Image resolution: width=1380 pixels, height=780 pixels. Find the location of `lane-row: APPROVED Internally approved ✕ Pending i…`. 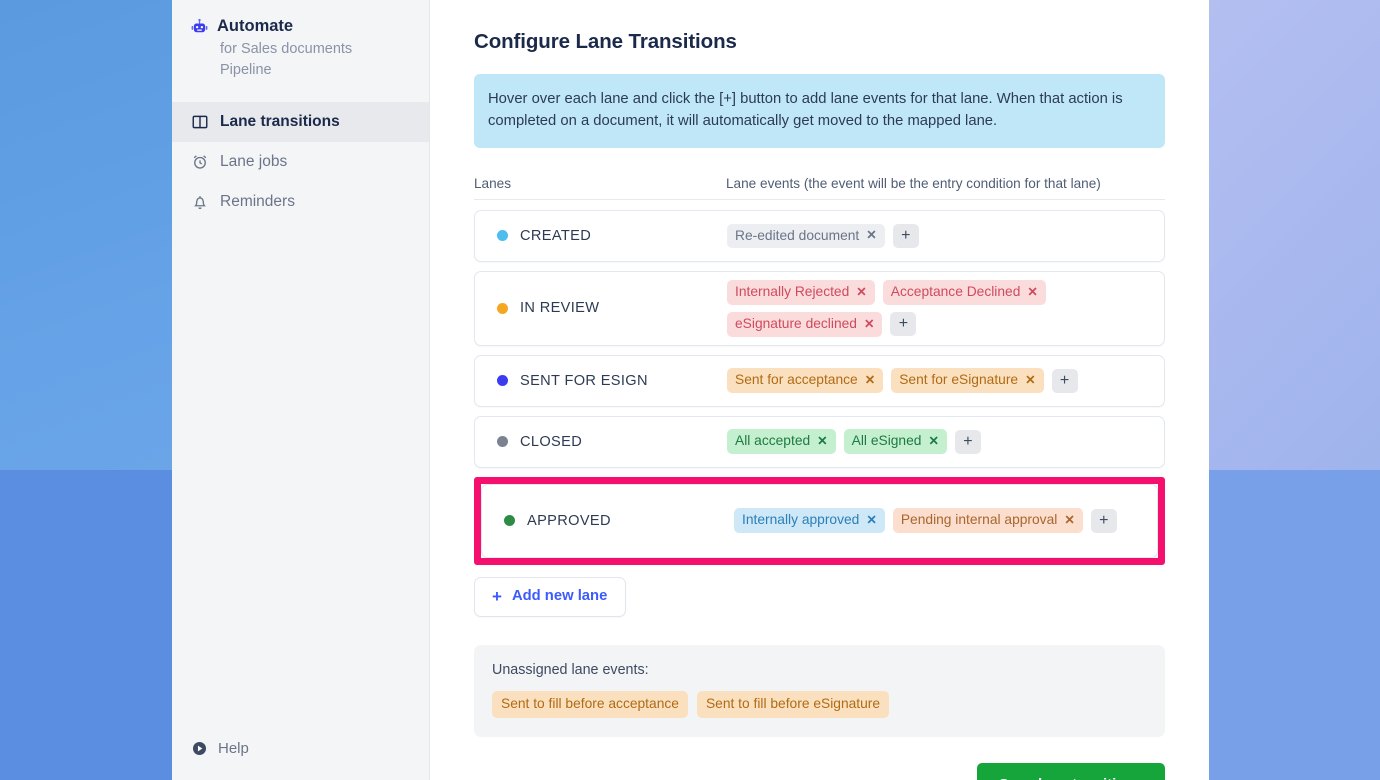

lane-row: APPROVED Internally approved ✕ Pending i… is located at coordinates (819, 520).